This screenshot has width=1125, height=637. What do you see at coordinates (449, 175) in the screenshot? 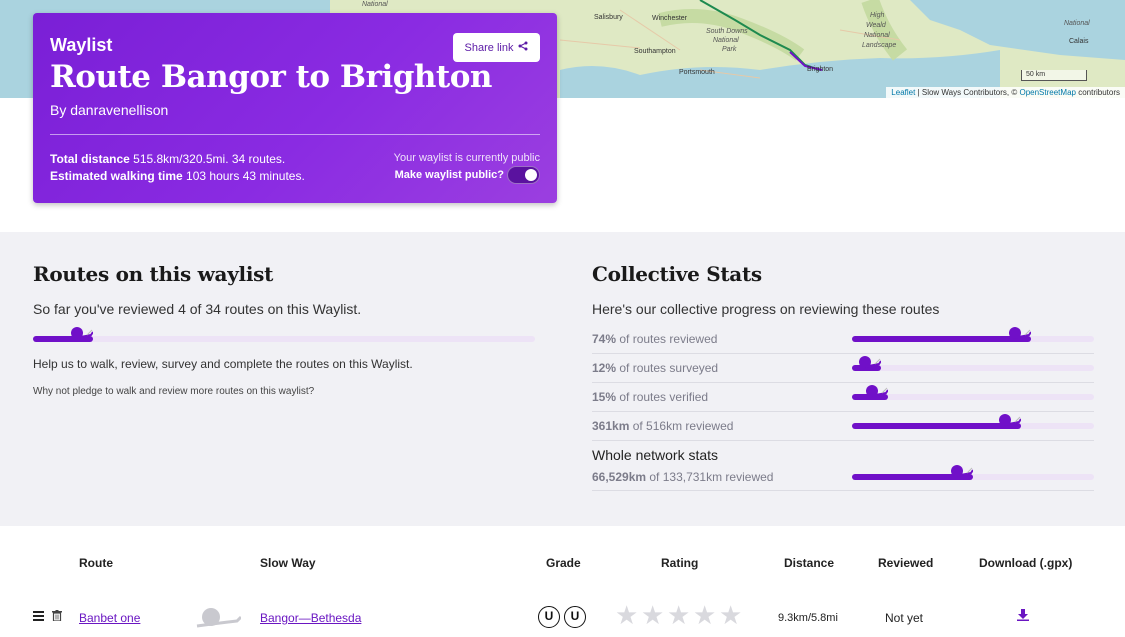
I see `make-public-label: Make waylist public?` at bounding box center [449, 175].